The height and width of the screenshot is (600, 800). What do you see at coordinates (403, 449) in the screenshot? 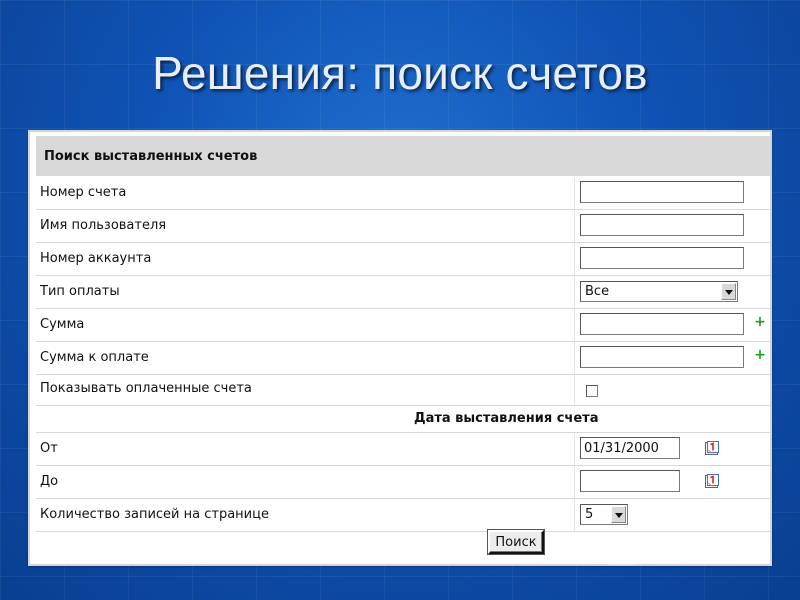
I see `row-from-date: От` at bounding box center [403, 449].